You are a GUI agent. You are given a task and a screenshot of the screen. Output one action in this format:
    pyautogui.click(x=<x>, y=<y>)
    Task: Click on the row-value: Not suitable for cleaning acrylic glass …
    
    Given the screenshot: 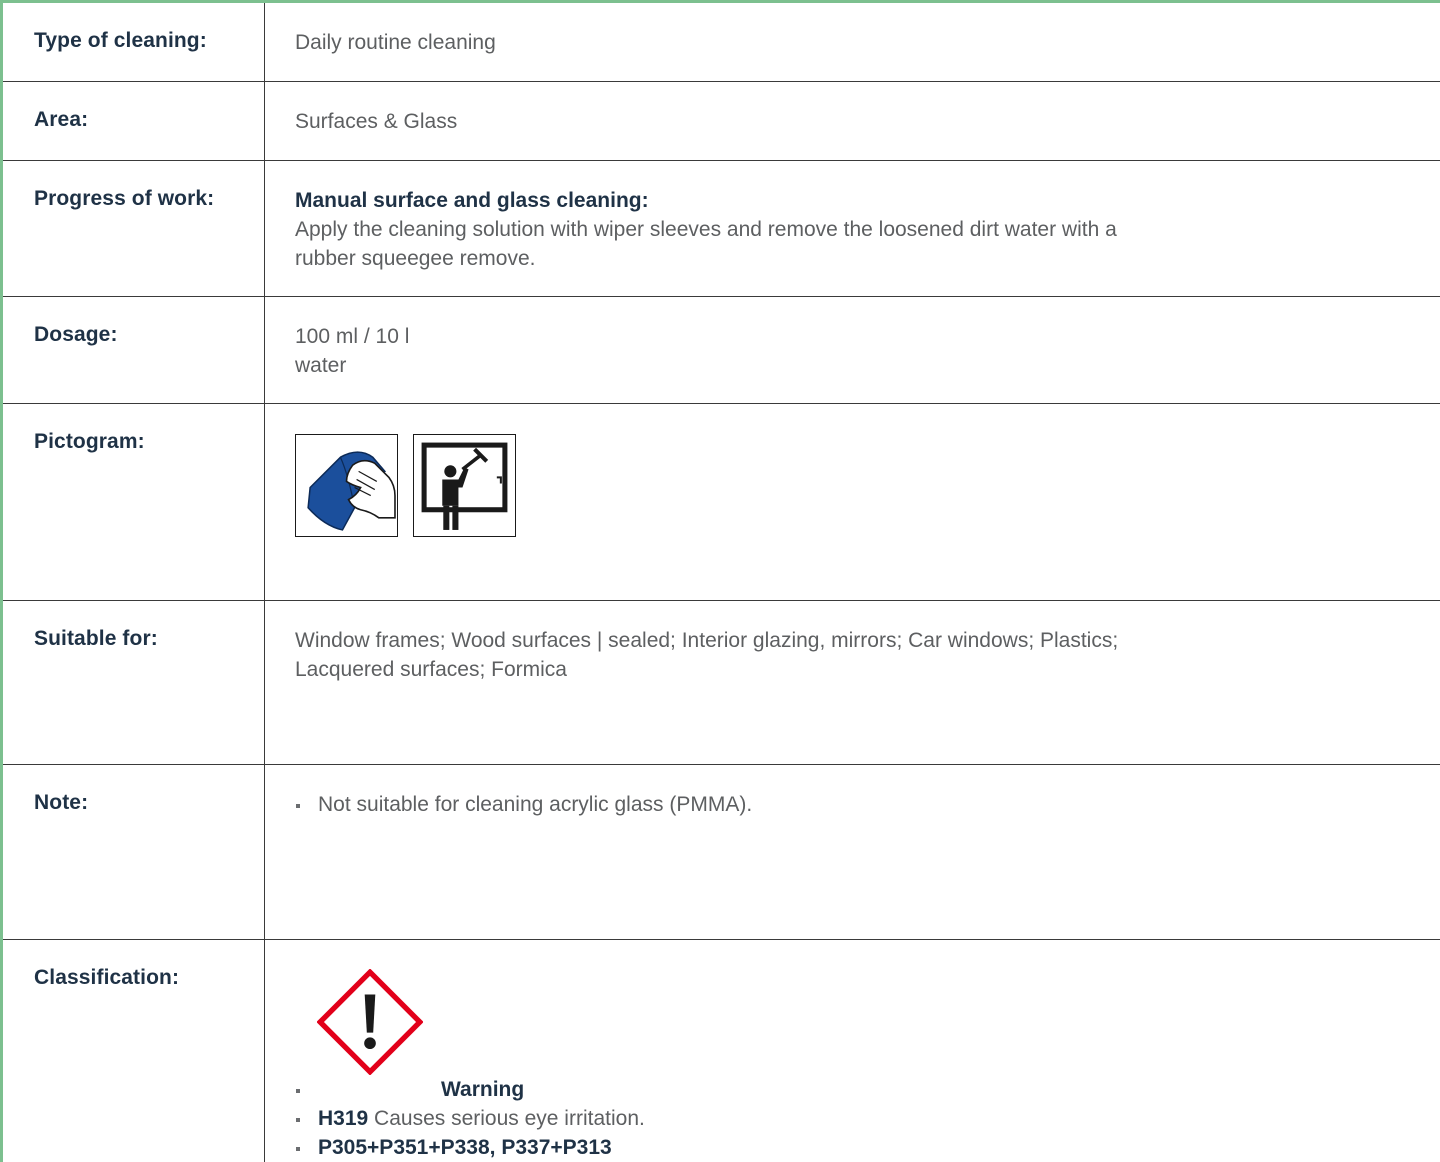 What is the action you would take?
    pyautogui.click(x=852, y=852)
    